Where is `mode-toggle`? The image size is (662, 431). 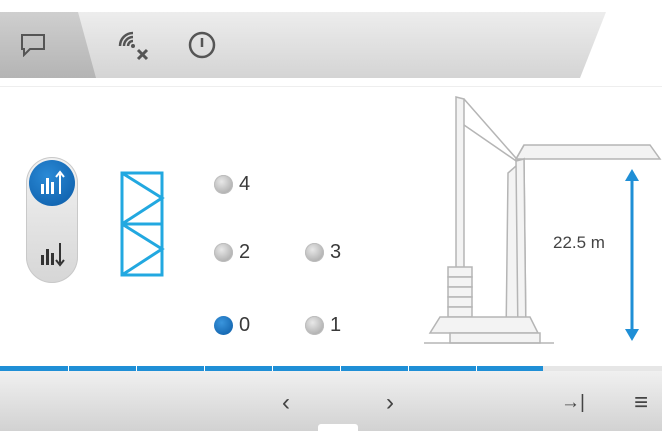 mode-toggle is located at coordinates (52, 220).